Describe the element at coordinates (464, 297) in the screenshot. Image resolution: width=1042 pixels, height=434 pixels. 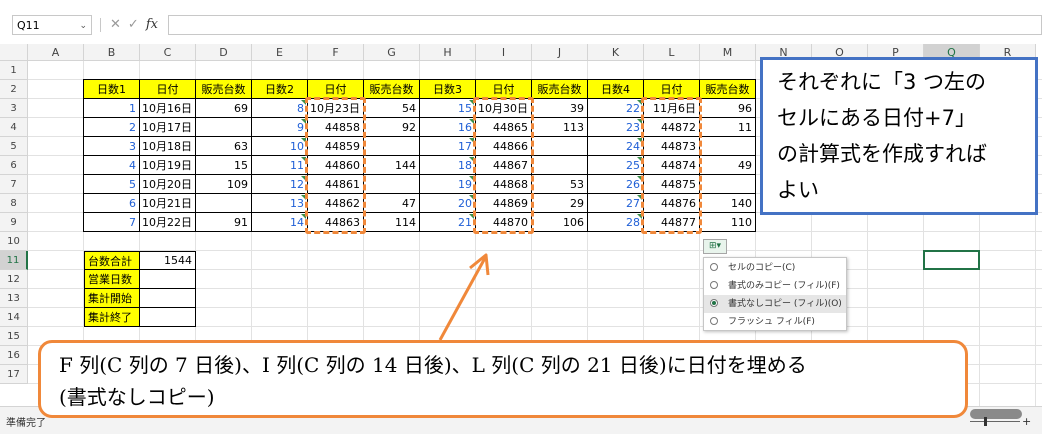
I see `callout-arrow` at that location.